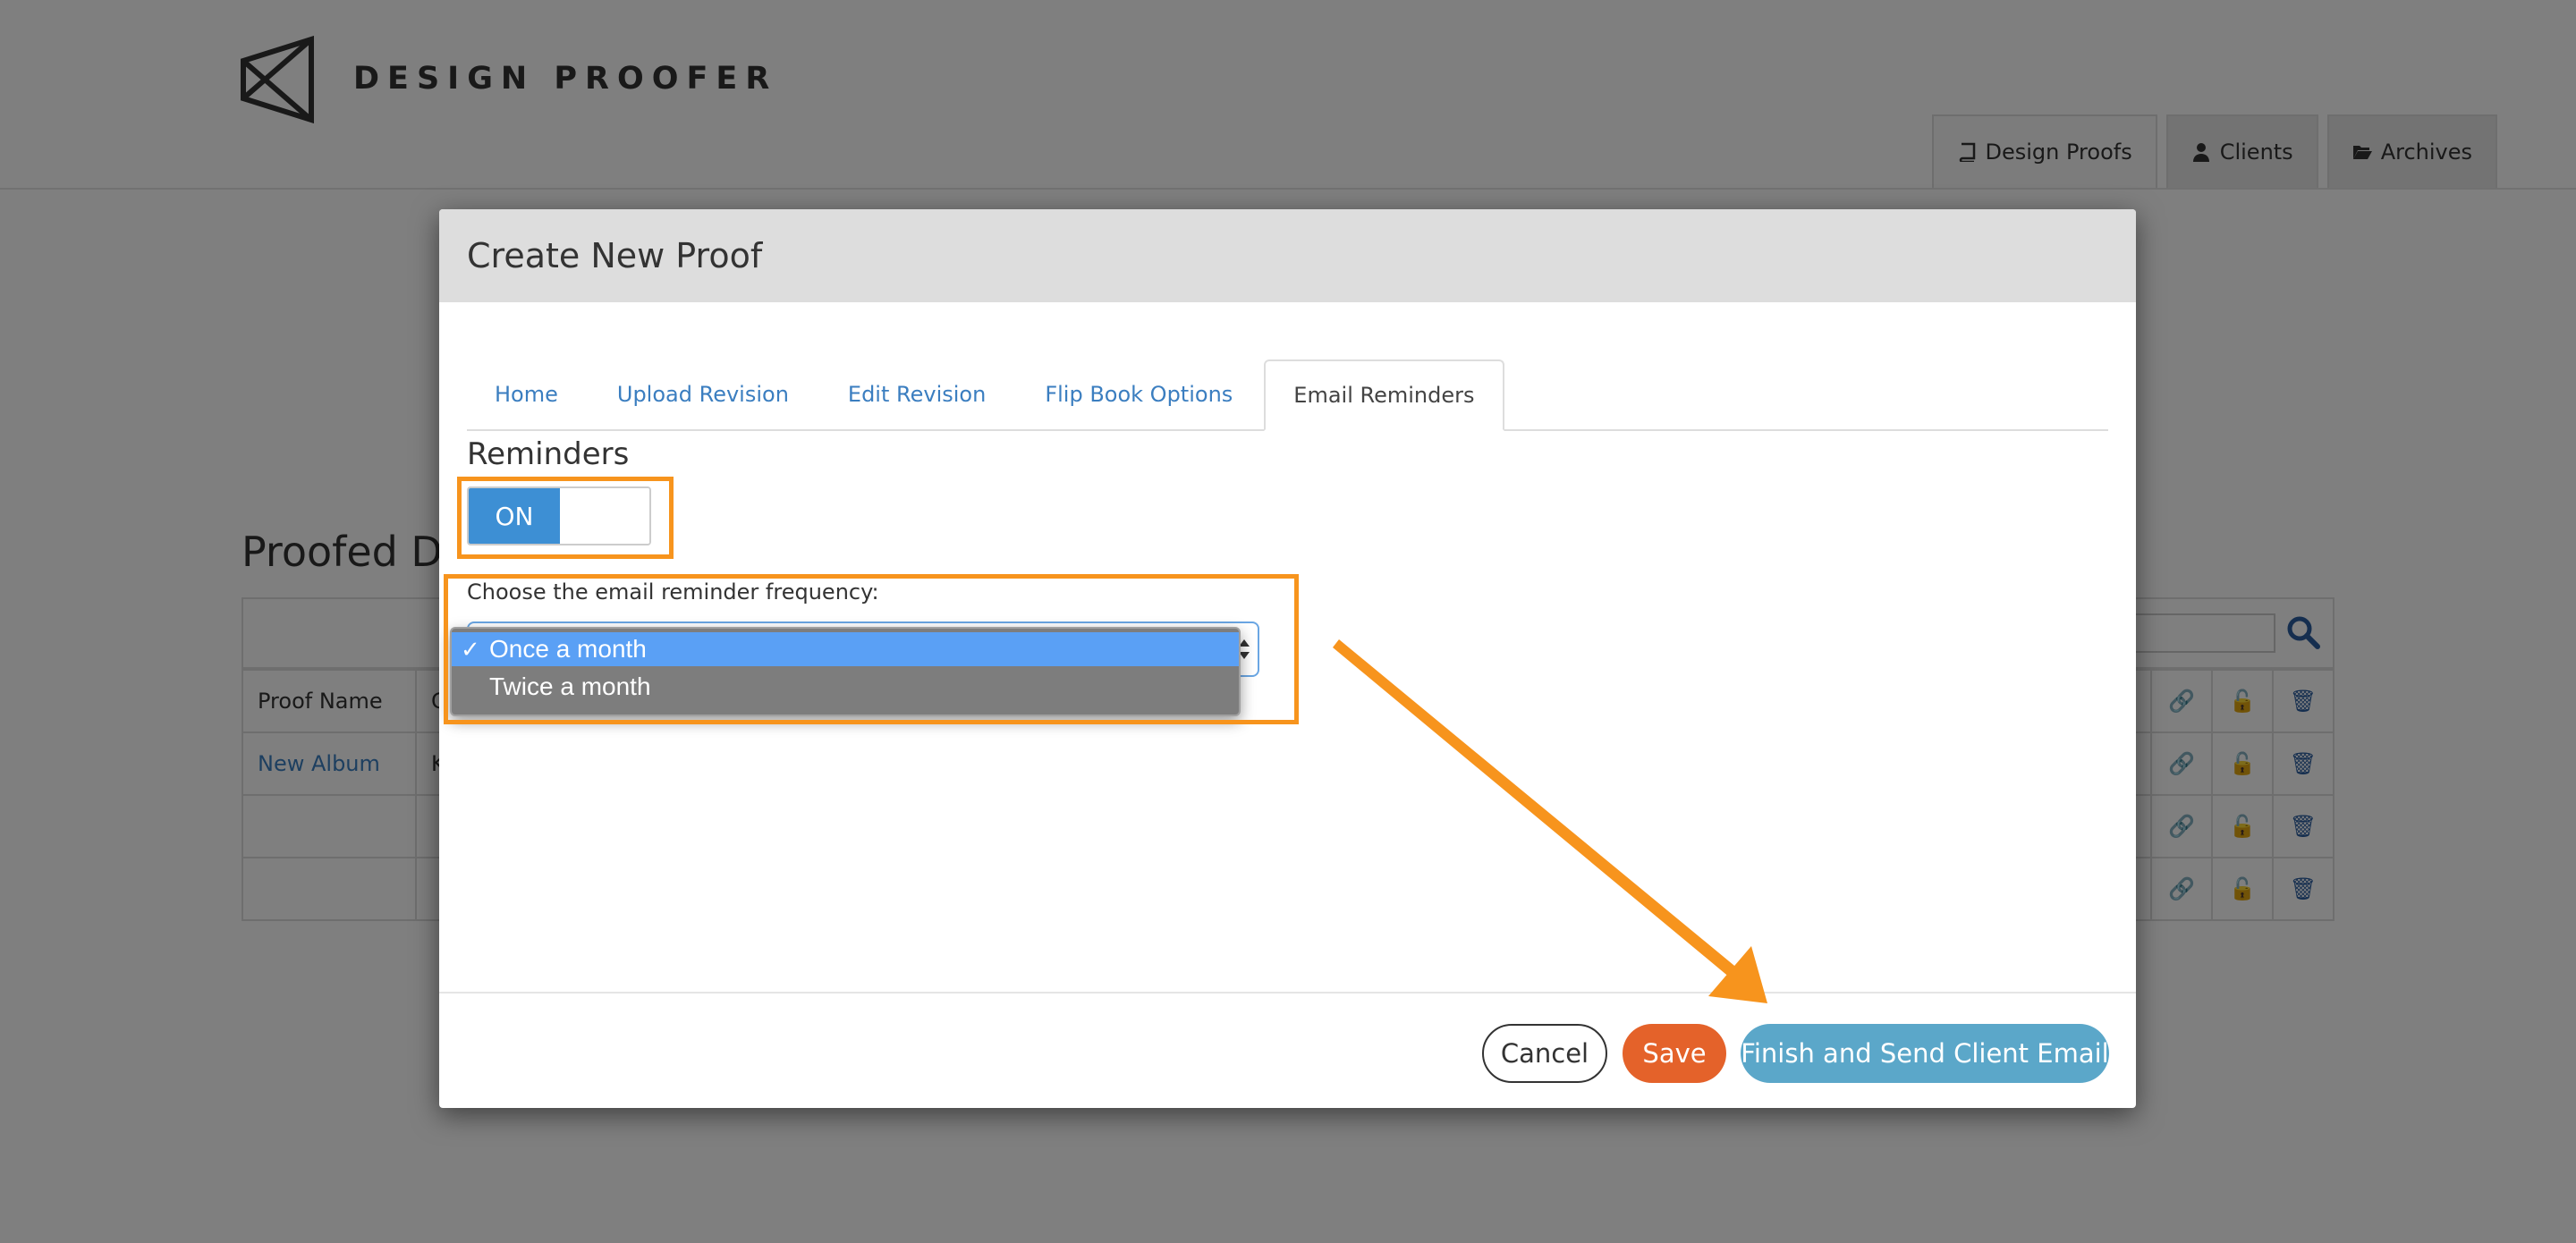  Describe the element at coordinates (1384, 395) in the screenshot. I see `tab-email-reminders: Email Reminders` at that location.